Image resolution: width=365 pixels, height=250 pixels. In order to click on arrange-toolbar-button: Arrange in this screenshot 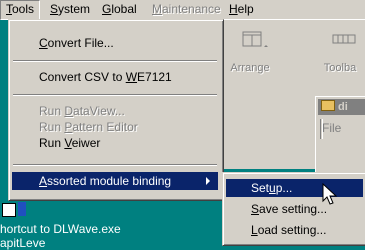, I will do `click(250, 59)`.